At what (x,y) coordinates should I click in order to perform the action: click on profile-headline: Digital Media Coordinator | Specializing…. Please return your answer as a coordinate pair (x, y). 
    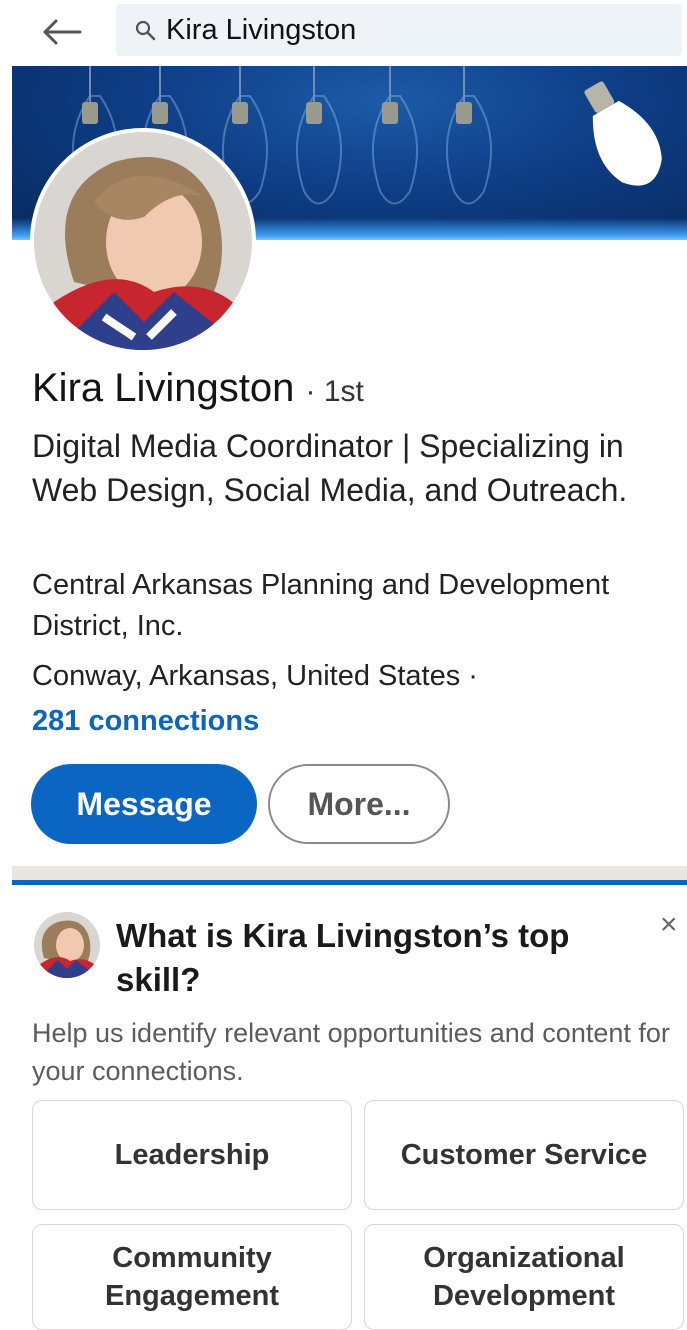
    Looking at the image, I should click on (330, 468).